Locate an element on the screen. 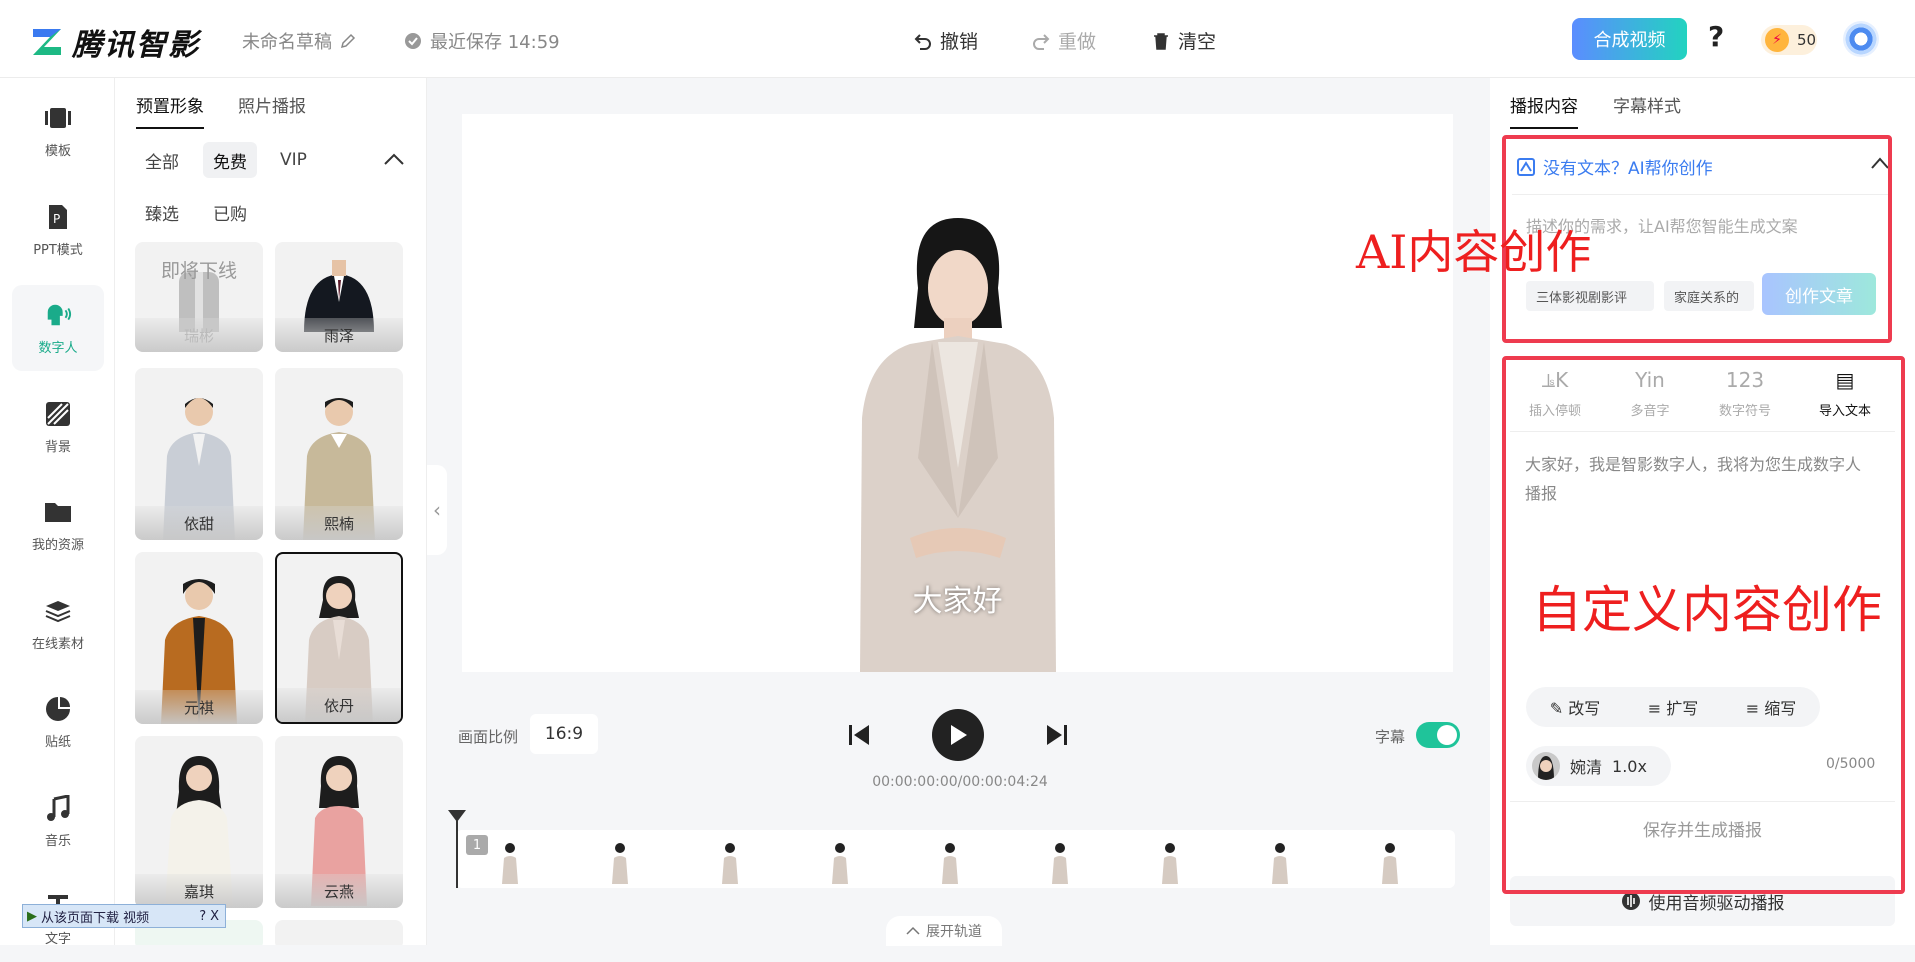 This screenshot has height=962, width=1915. coin-balance: ⚡ 50 is located at coordinates (1789, 40).